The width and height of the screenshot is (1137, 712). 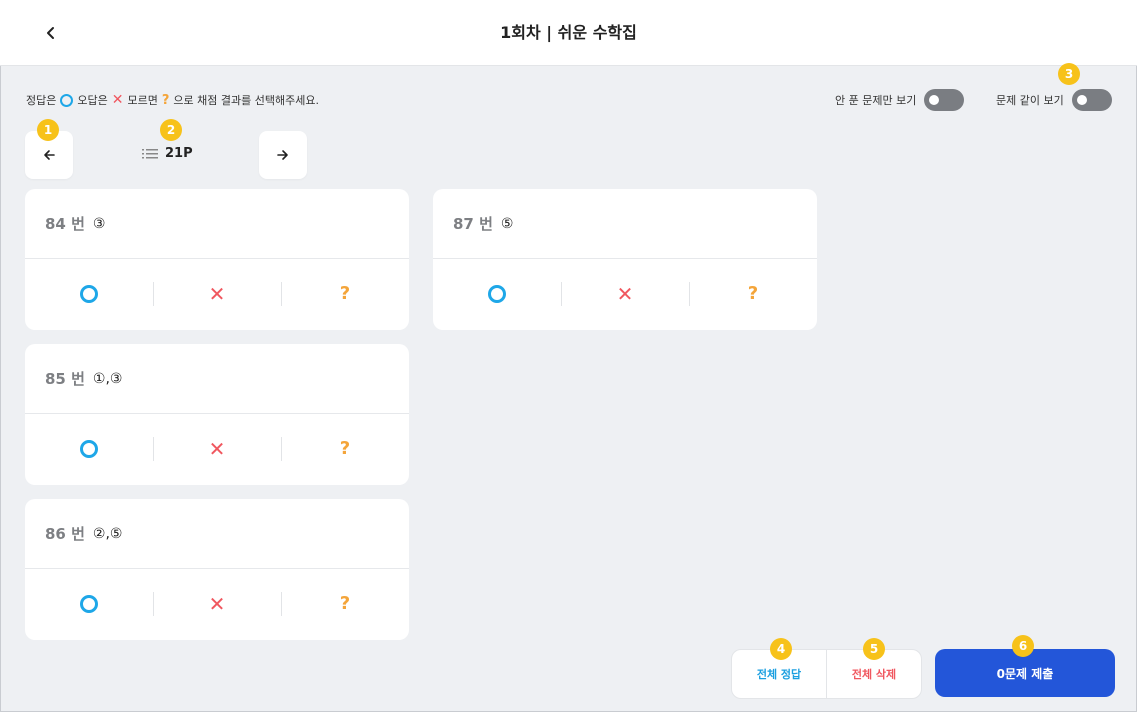 I want to click on question-card-87: 87 번 ⑤ ✕ ?, so click(x=625, y=259).